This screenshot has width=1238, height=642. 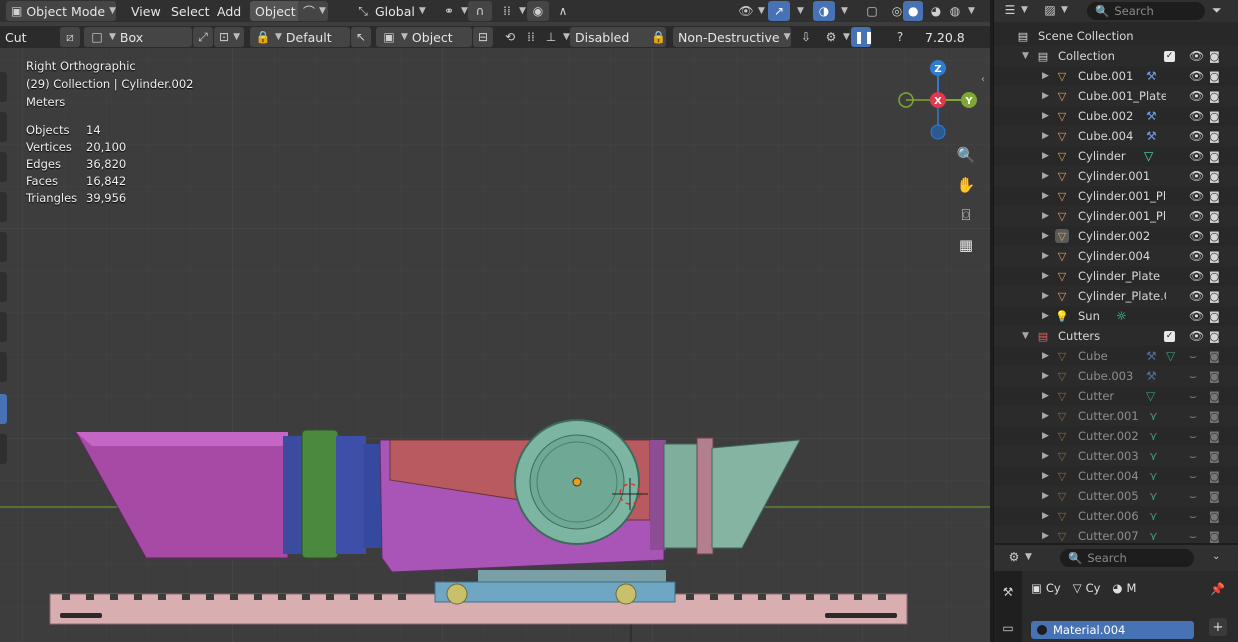 I want to click on target-dropdown: ▣ ▼ Object, so click(x=424, y=37).